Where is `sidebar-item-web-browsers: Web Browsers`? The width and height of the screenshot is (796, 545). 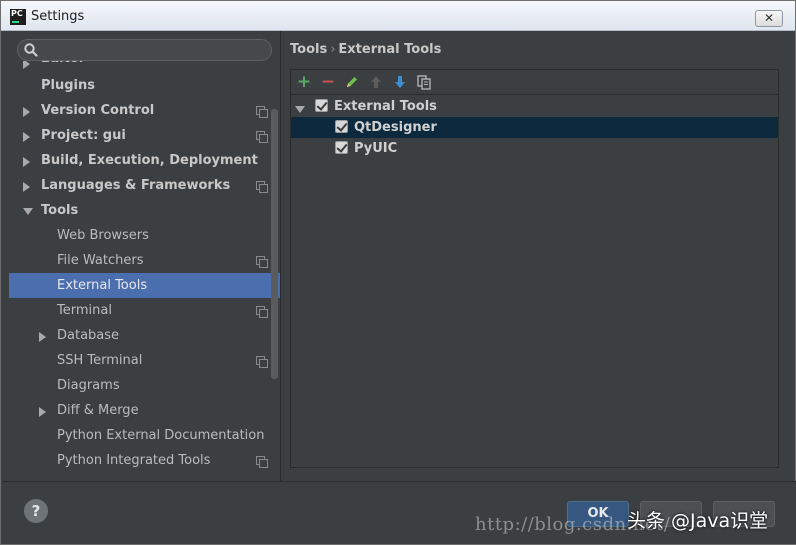 sidebar-item-web-browsers: Web Browsers is located at coordinates (145, 235).